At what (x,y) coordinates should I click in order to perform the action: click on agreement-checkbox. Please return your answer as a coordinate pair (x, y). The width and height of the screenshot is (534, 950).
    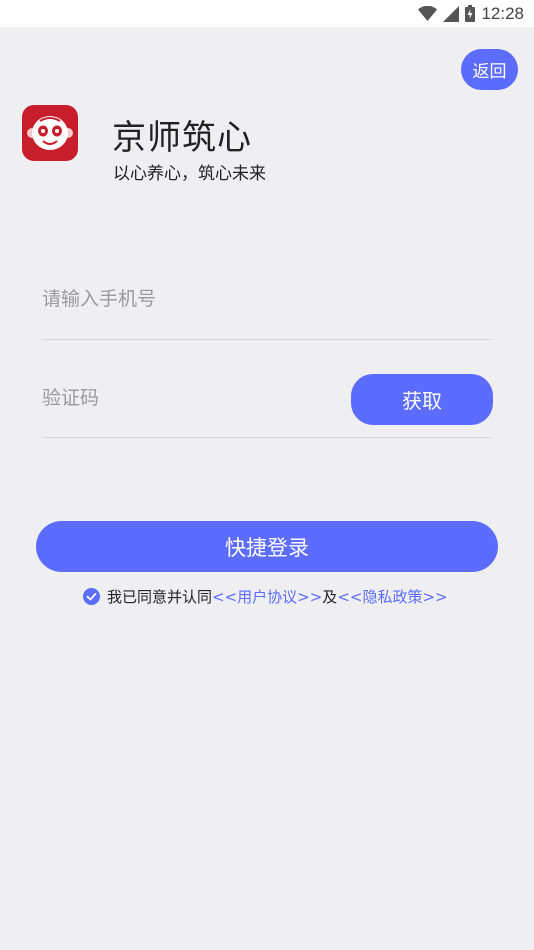
    Looking at the image, I should click on (91, 596).